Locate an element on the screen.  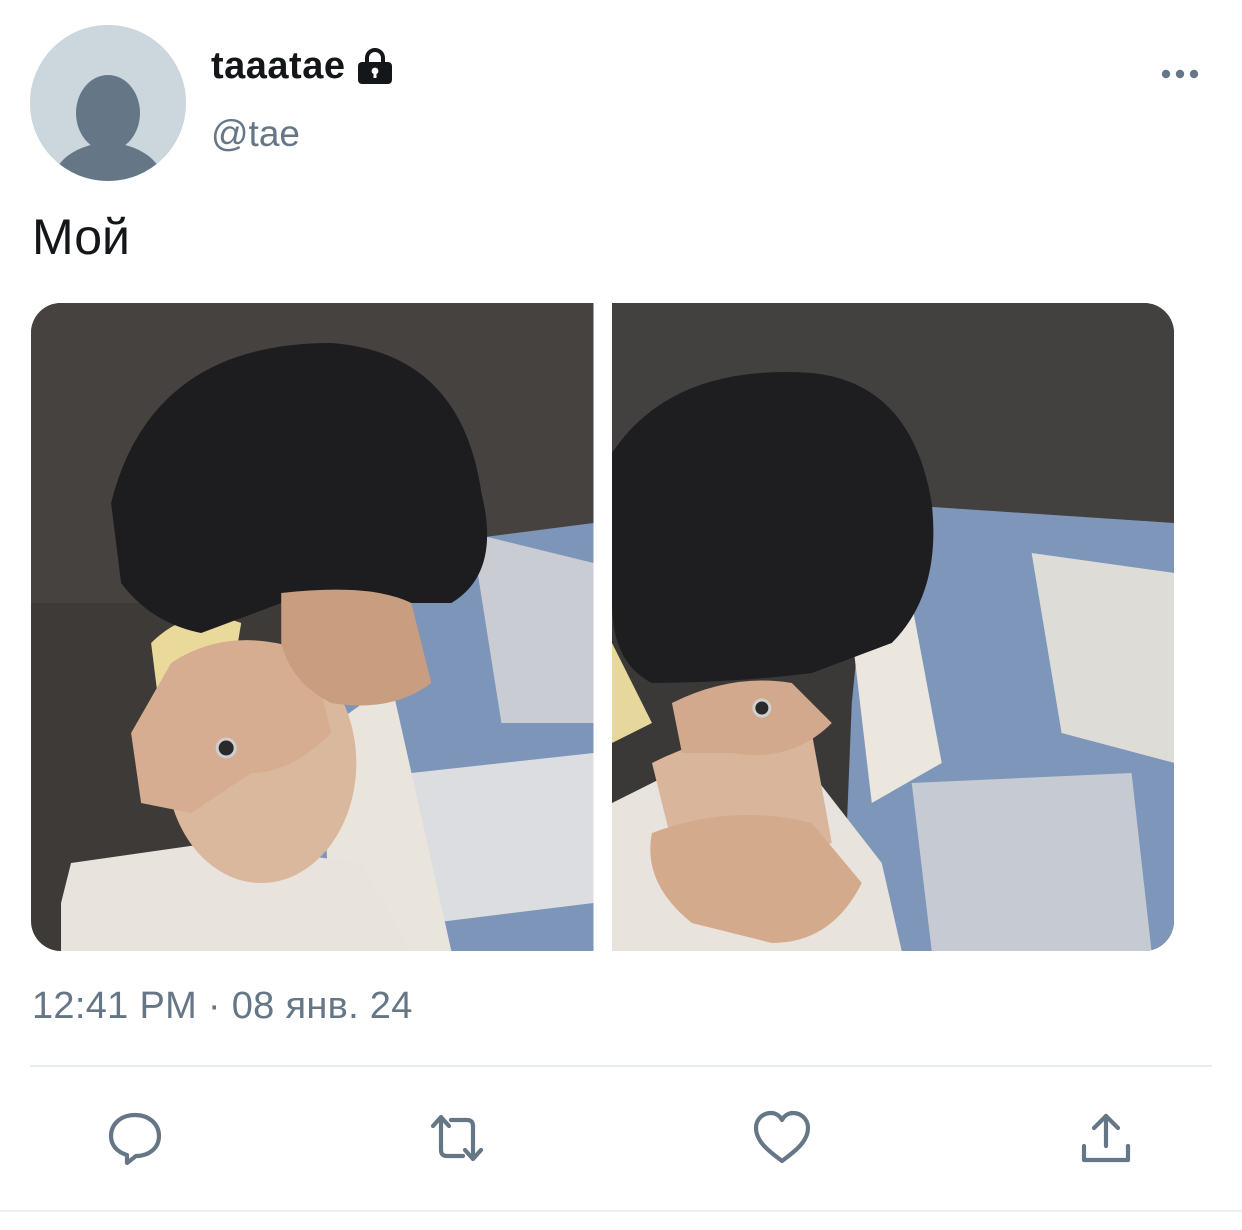
share-icon is located at coordinates (1106, 1138).